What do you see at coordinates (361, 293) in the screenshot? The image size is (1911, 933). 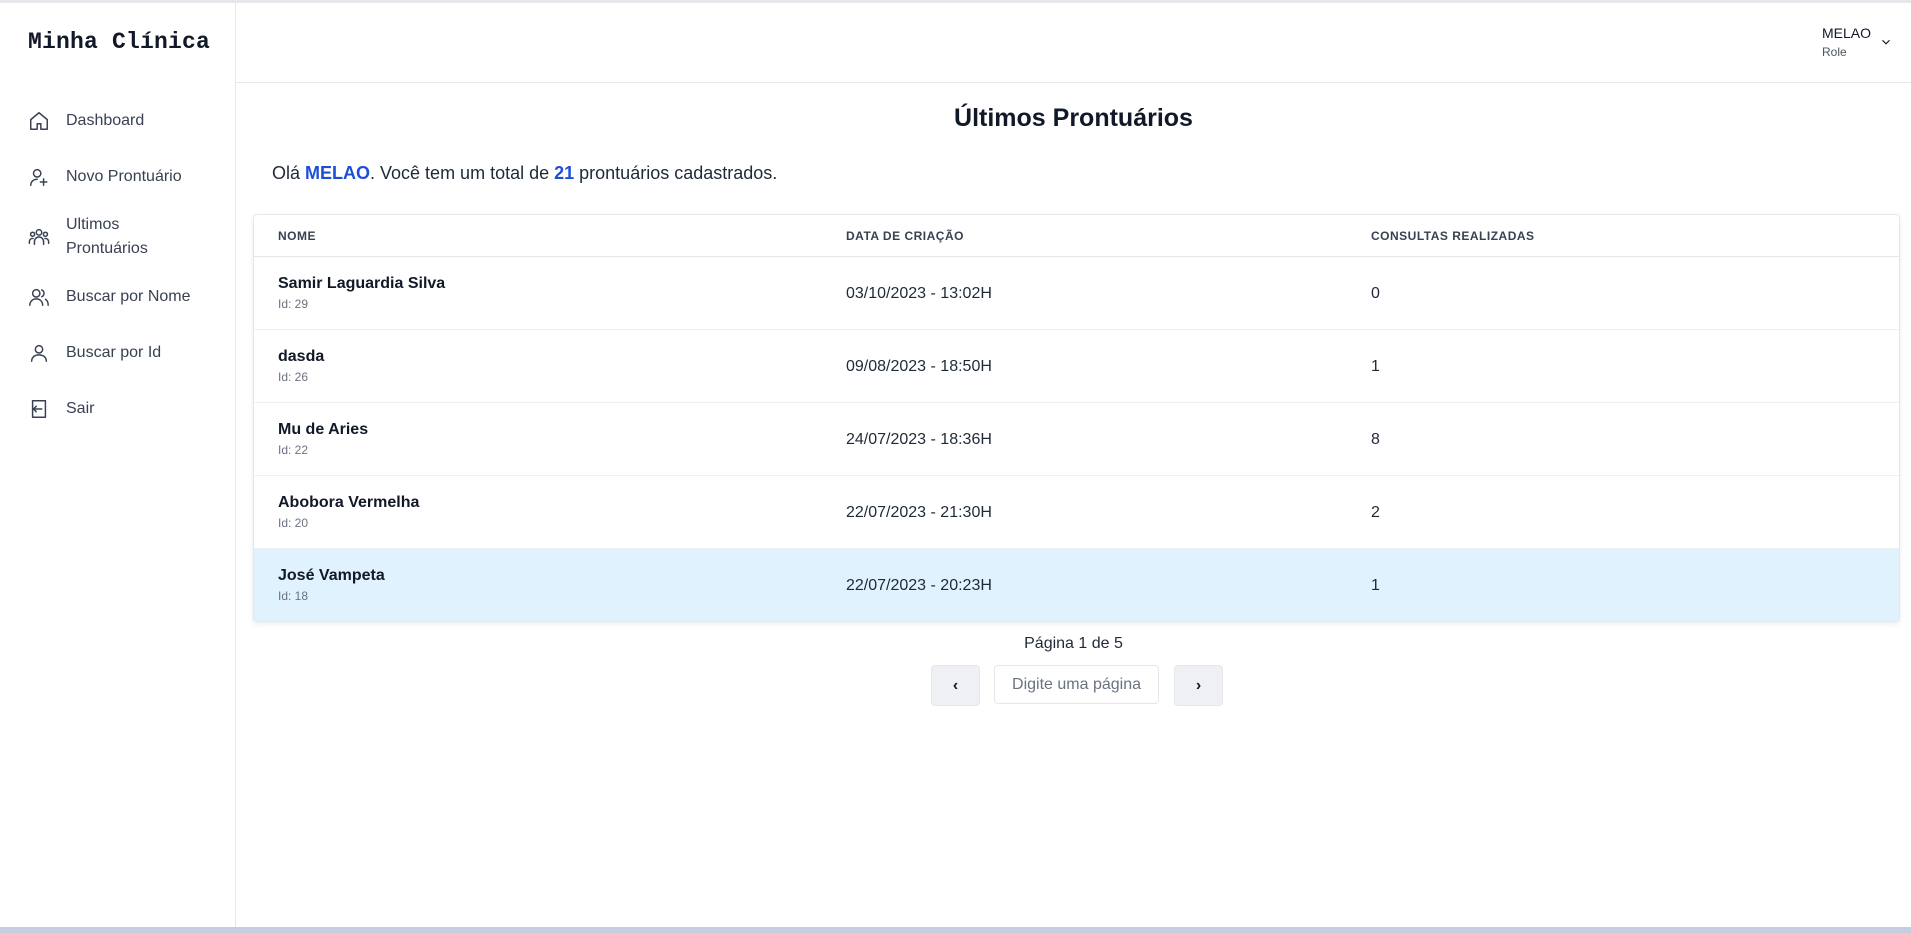 I see `name-cell: Samir Laguardia Silva Id: 29` at bounding box center [361, 293].